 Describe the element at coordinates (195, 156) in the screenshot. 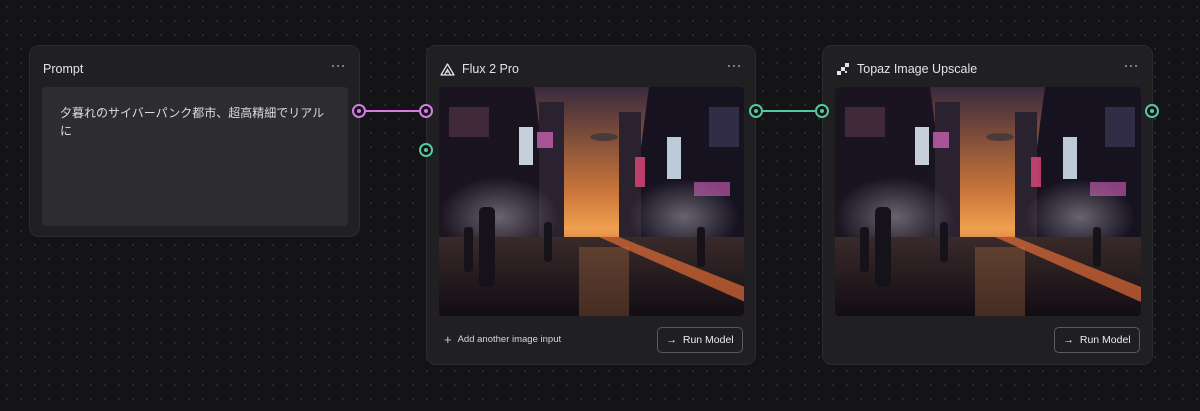

I see `prompt-text-area: 夕暮れのサイバーパンク都市、超高精細でリアルに` at that location.